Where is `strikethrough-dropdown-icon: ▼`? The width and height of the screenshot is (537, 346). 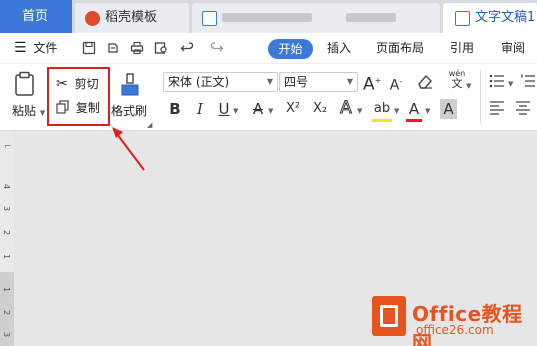
strikethrough-dropdown-icon: ▼ is located at coordinates (270, 111).